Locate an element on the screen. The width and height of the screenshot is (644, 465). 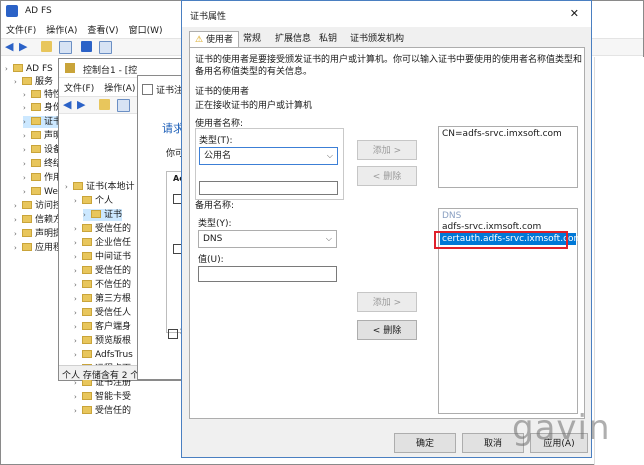
alt-value-label: 值(U): is located at coordinates (211, 260).